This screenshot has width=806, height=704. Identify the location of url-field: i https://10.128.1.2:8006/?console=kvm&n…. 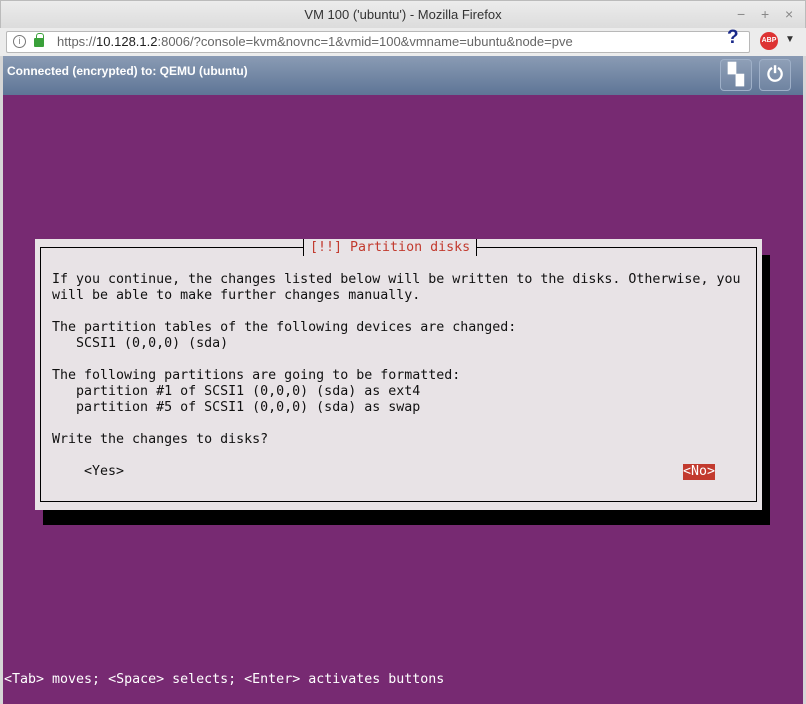
(378, 42).